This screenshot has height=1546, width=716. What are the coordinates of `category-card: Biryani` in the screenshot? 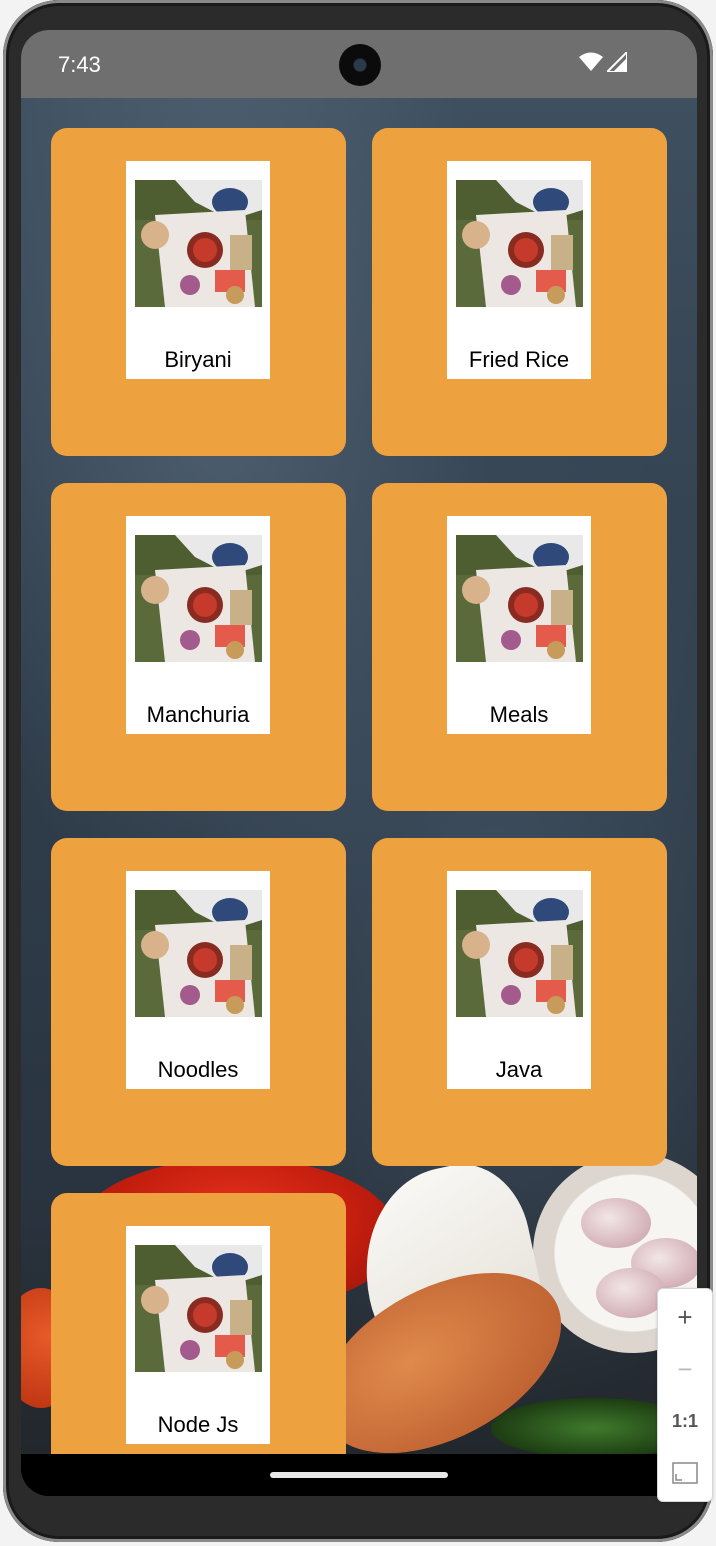 It's located at (198, 292).